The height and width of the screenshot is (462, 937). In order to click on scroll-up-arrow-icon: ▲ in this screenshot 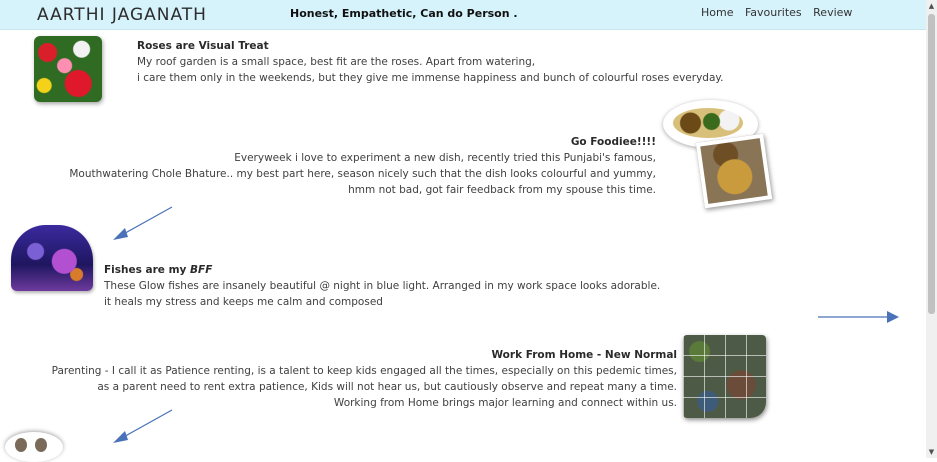, I will do `click(931, 6)`.